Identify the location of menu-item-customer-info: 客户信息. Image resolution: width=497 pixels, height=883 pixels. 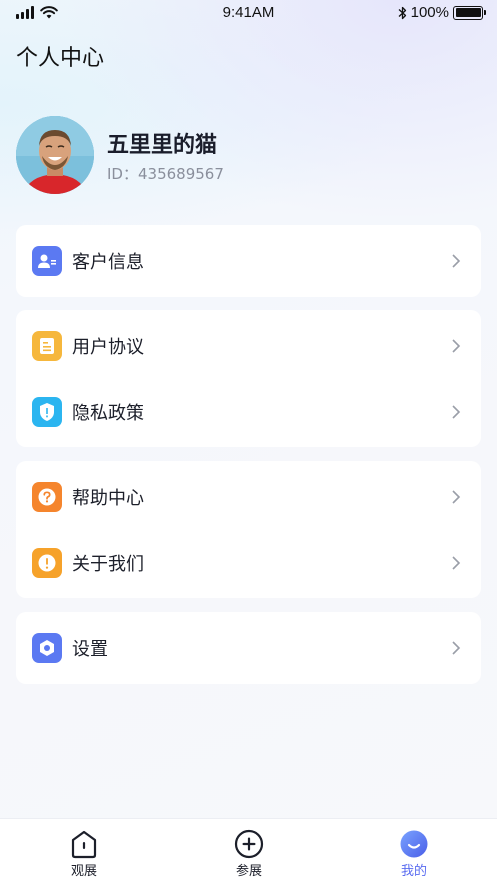
(248, 261).